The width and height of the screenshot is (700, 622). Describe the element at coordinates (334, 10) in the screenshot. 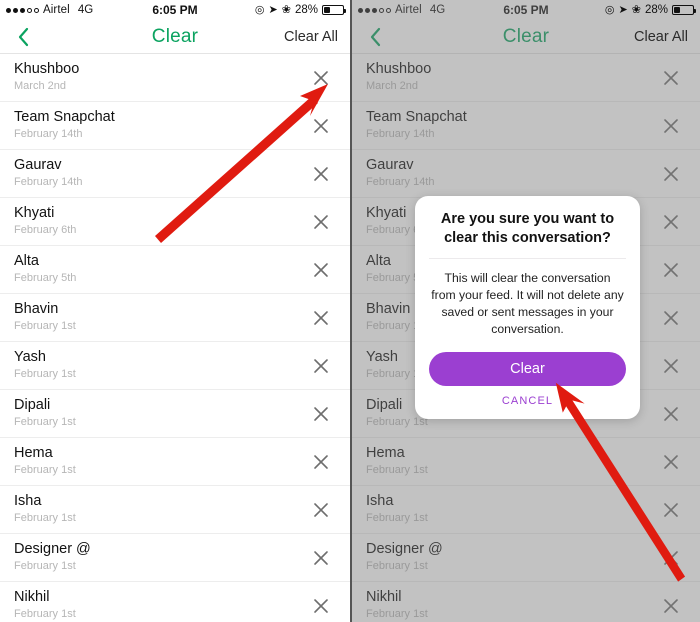

I see `battery-icon` at that location.